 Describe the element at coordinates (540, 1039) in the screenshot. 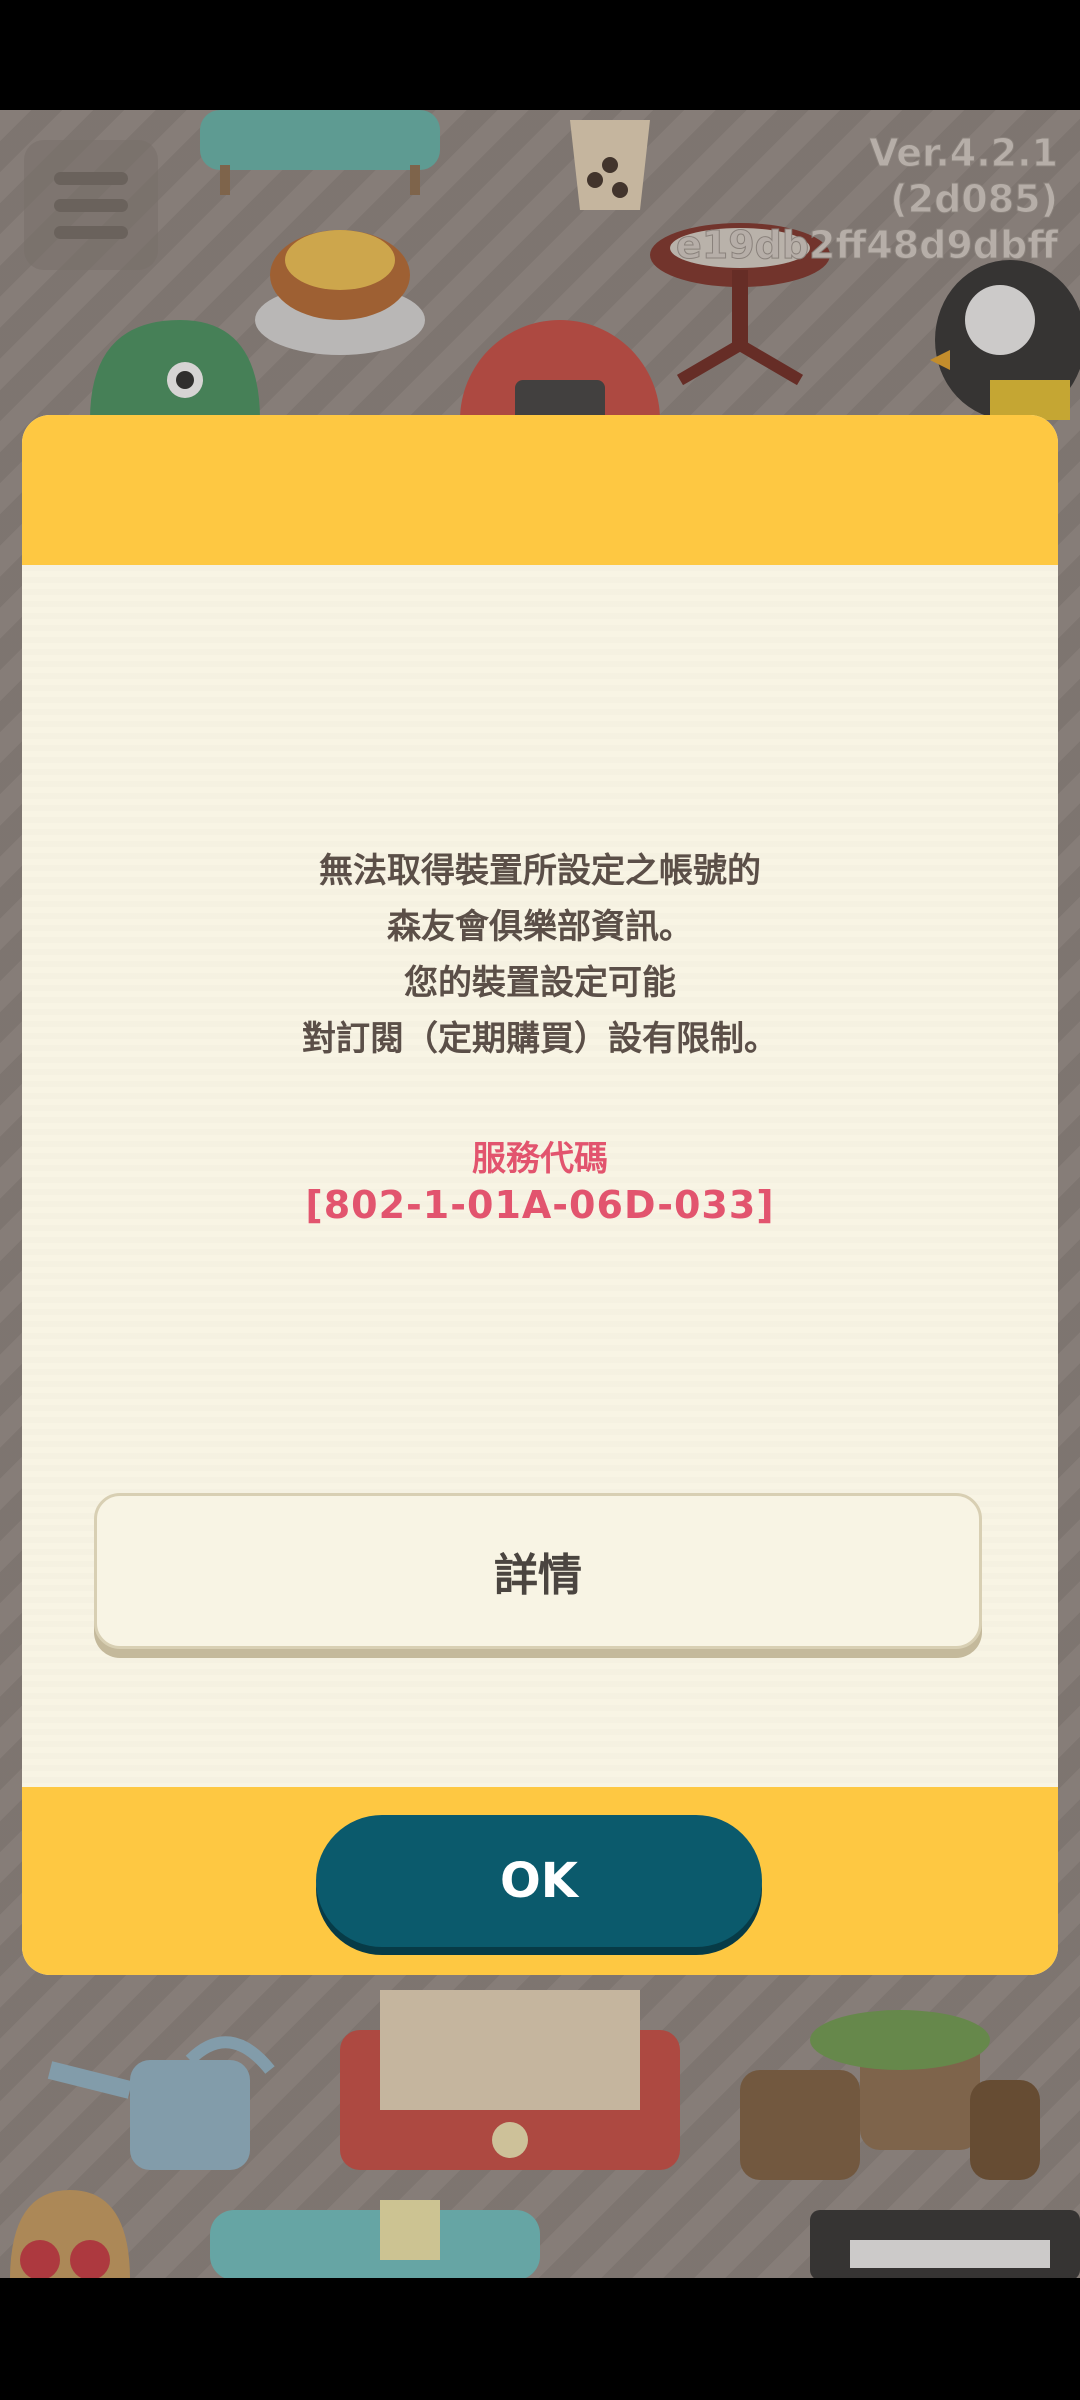

I see `error-message-line: 對訂閱（定期購買）設有限制。` at that location.